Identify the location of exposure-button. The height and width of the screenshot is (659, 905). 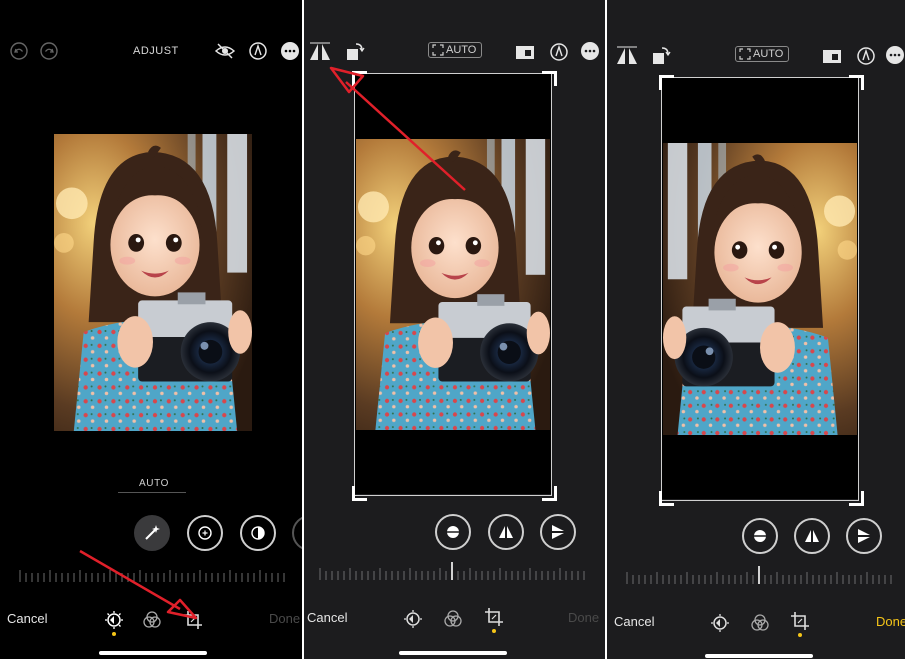
(205, 533).